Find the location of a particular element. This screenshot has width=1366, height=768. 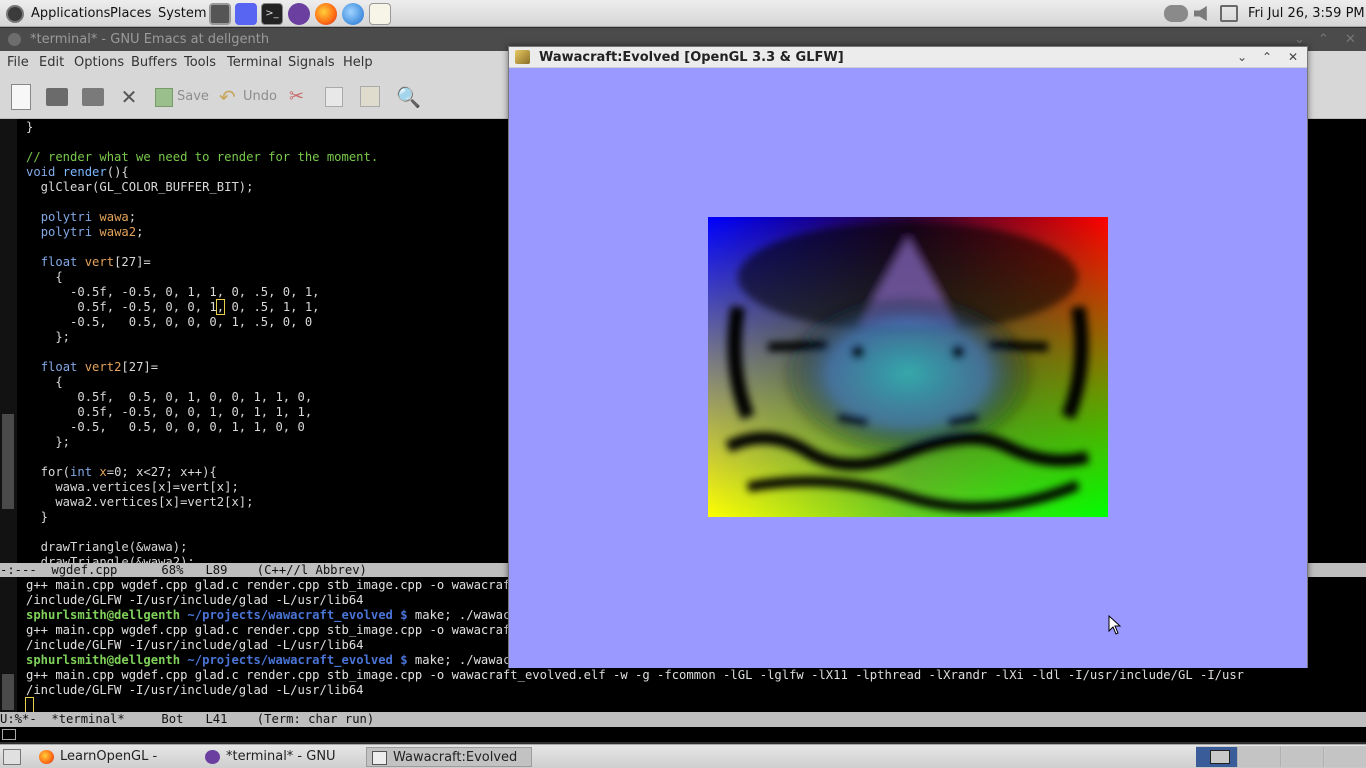

open-directory-icon is located at coordinates (93, 97).